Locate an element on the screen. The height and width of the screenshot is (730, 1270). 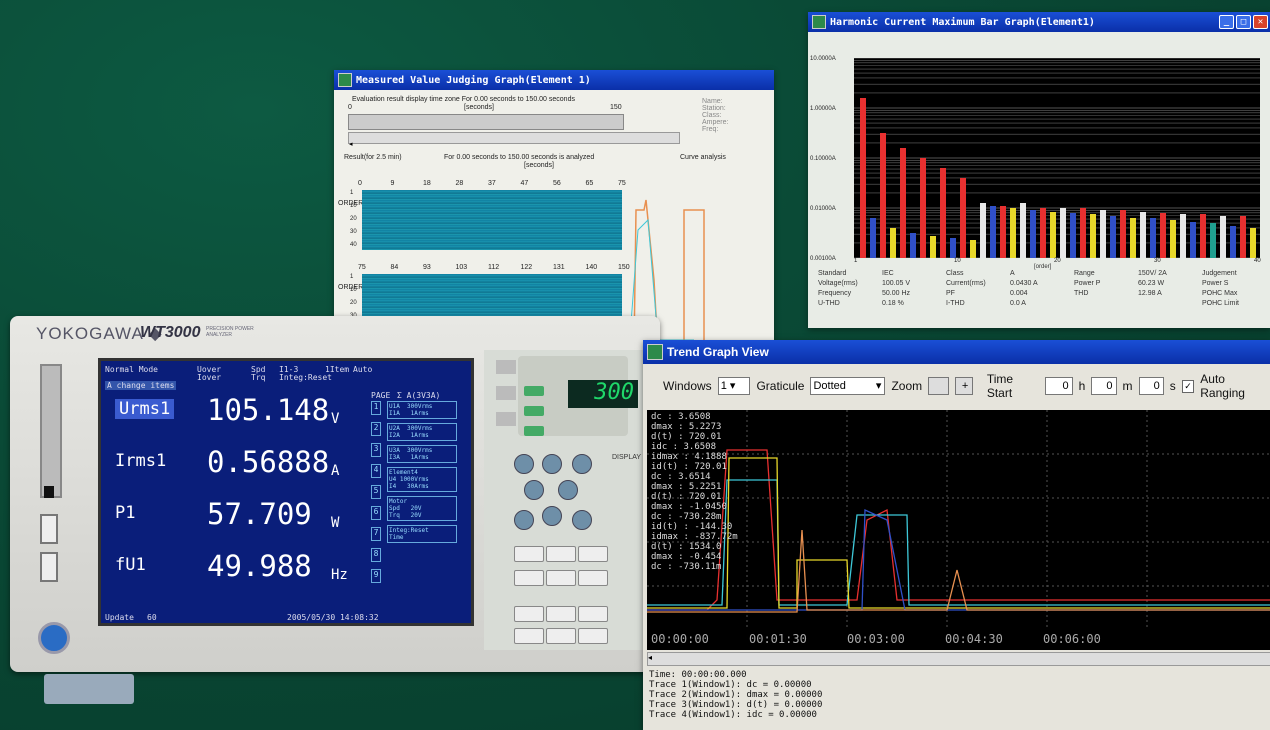
y-tick: 1 is located at coordinates (352, 277).